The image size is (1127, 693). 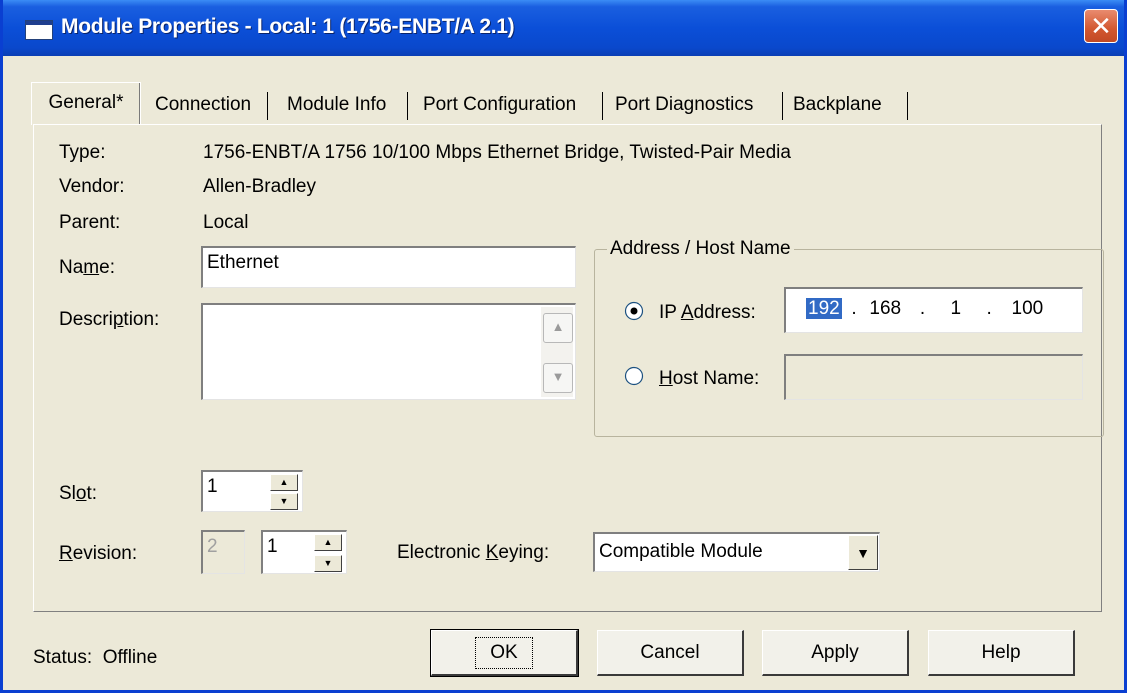 I want to click on host-name-field, so click(x=933, y=377).